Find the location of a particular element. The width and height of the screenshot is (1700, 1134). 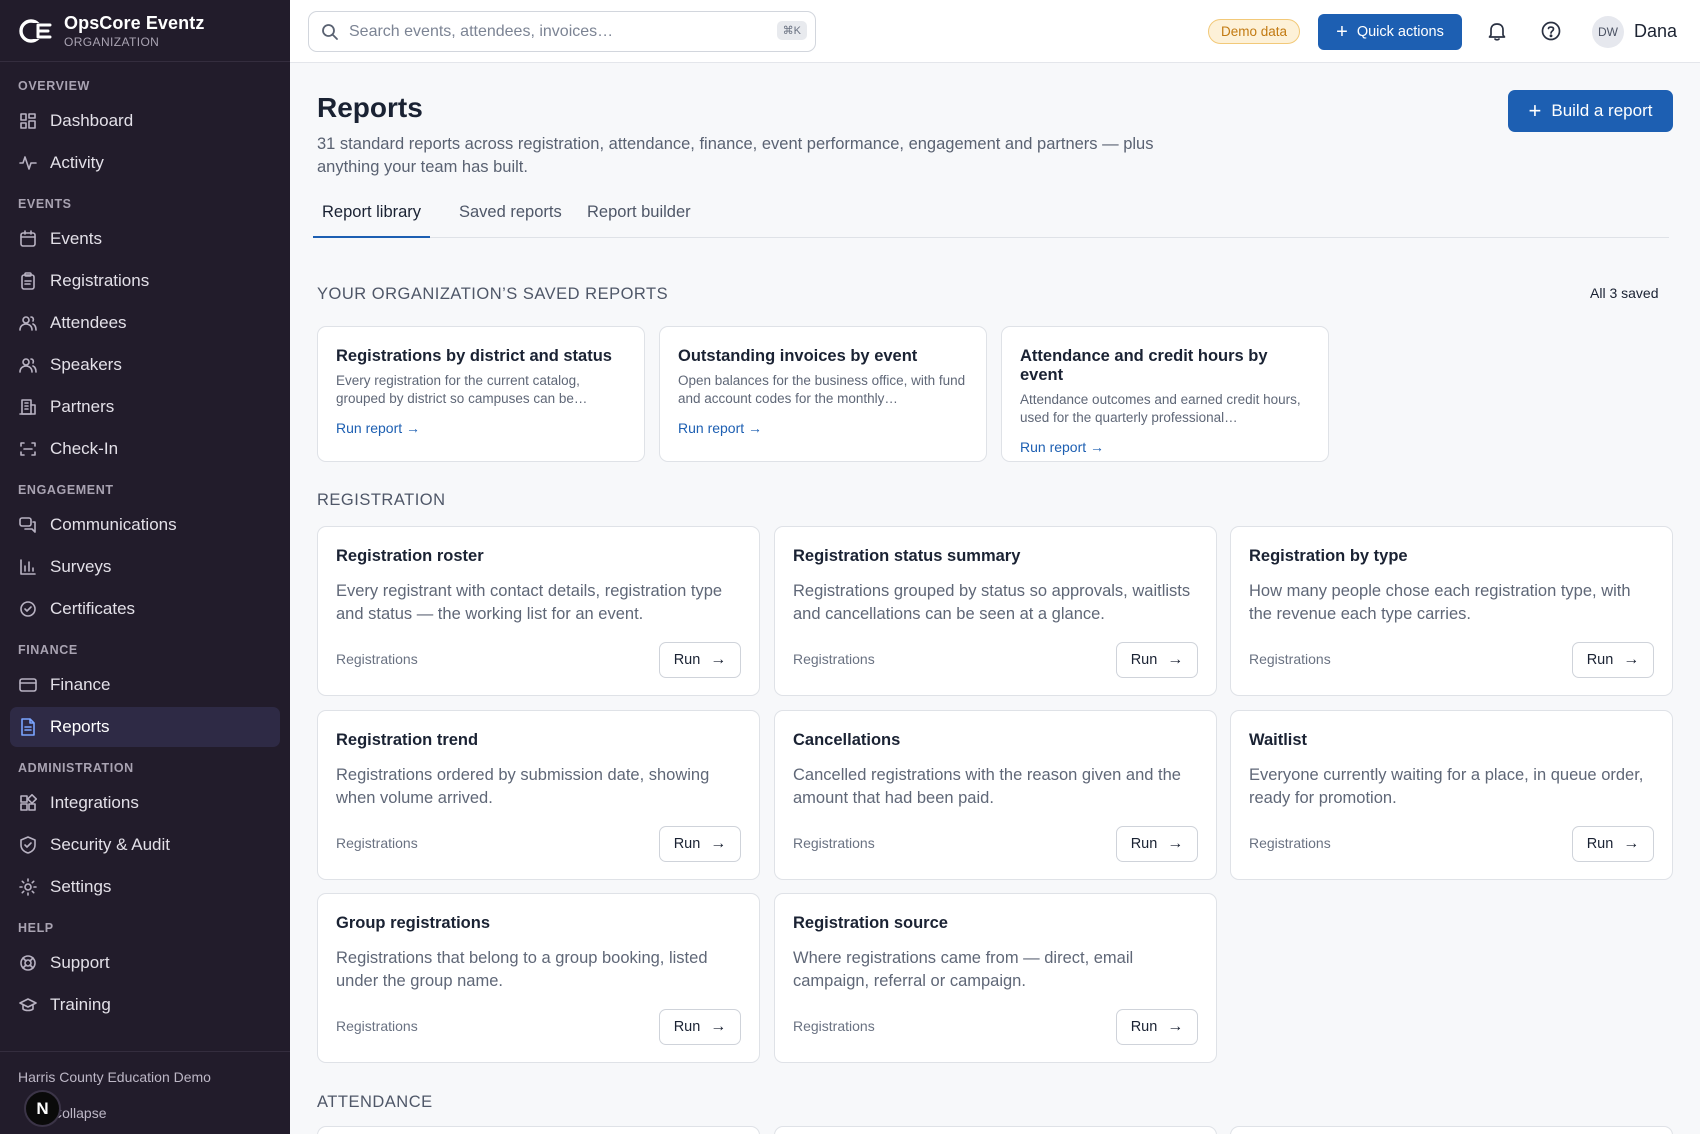

n-badge-icon: N is located at coordinates (42, 1108).